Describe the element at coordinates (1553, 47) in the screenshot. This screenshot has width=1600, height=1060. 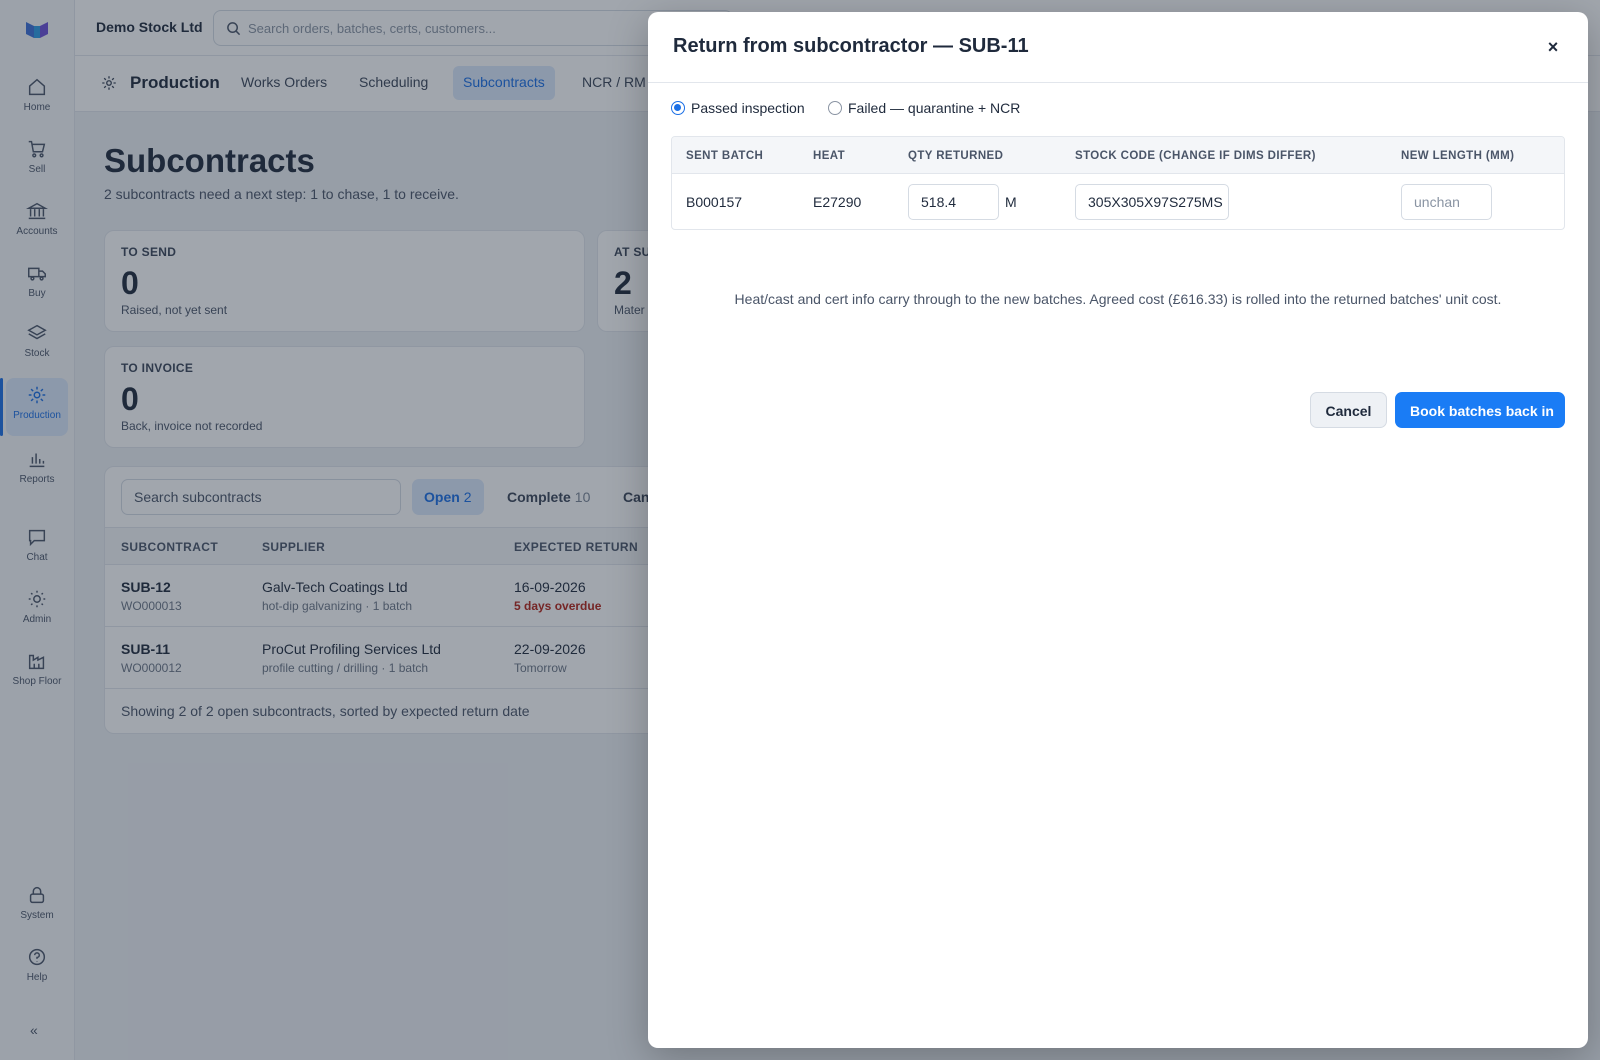
I see `close-icon: ×` at that location.